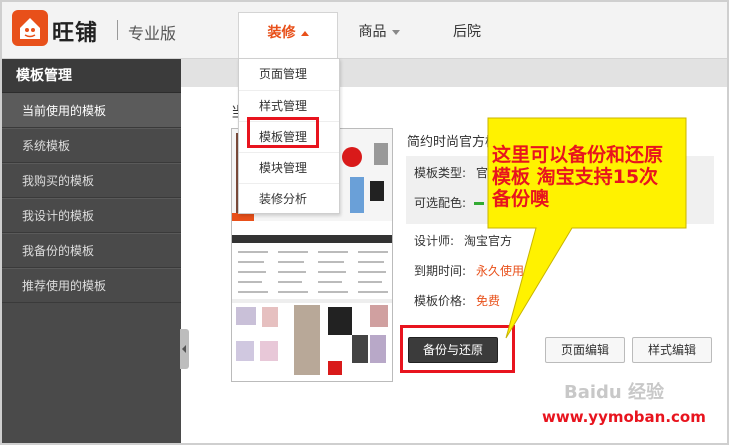  What do you see at coordinates (479, 203) in the screenshot?
I see `color-swatch` at bounding box center [479, 203].